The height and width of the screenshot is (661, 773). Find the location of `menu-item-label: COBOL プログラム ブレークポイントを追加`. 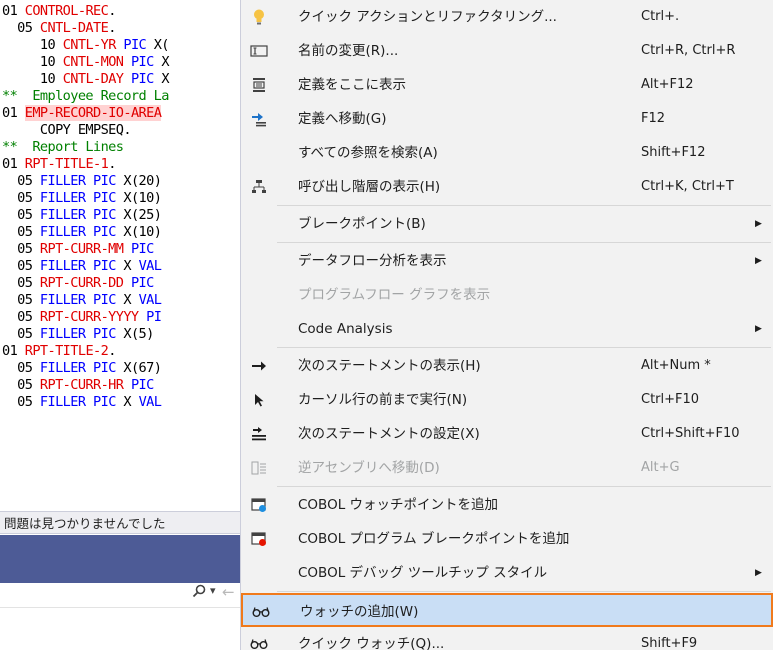

menu-item-label: COBOL プログラム ブレークポイントを追加 is located at coordinates (434, 539).